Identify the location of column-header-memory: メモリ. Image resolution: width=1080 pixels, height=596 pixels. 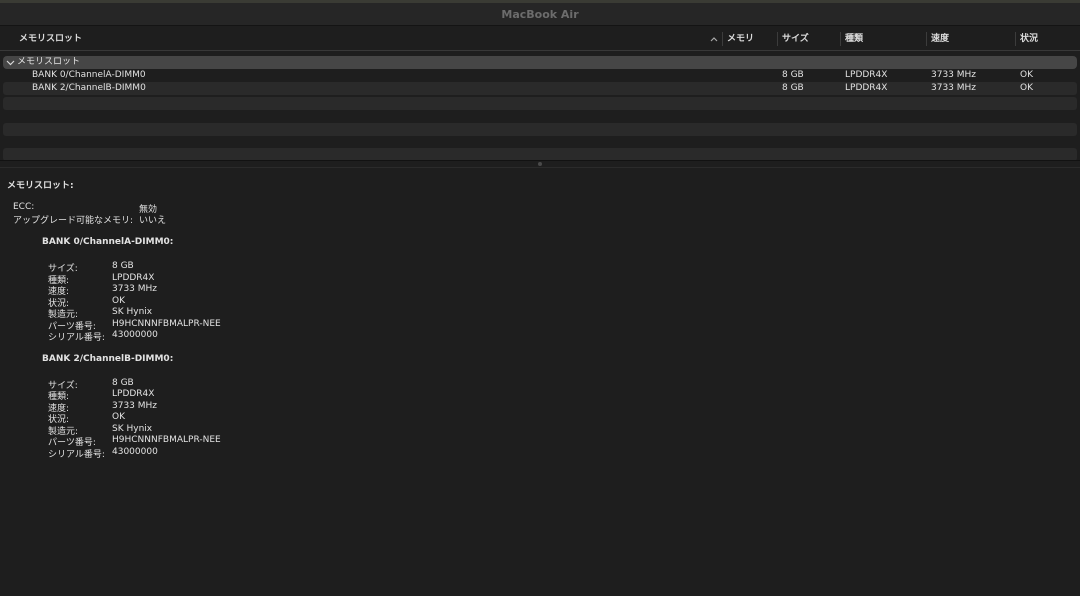
(740, 39).